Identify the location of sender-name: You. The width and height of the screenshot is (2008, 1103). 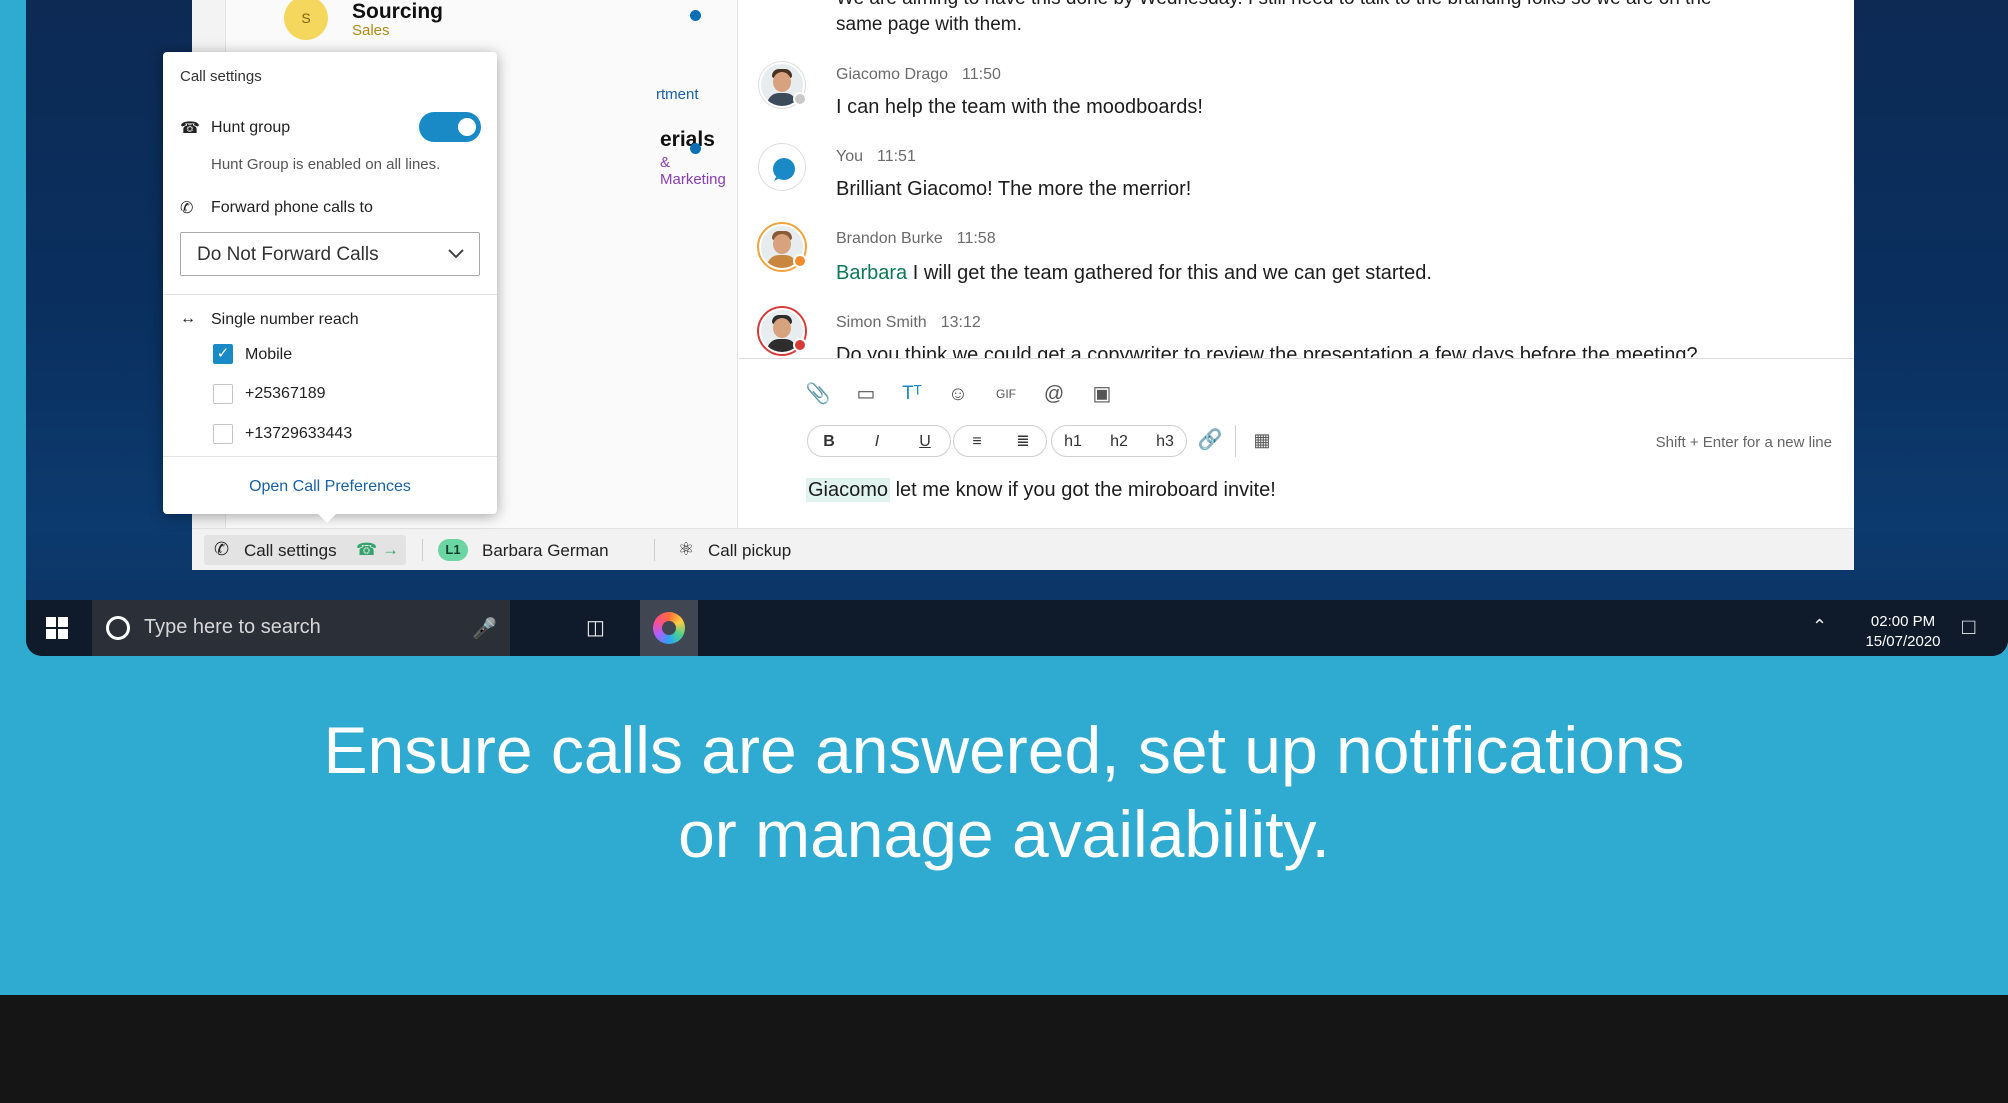
(849, 156).